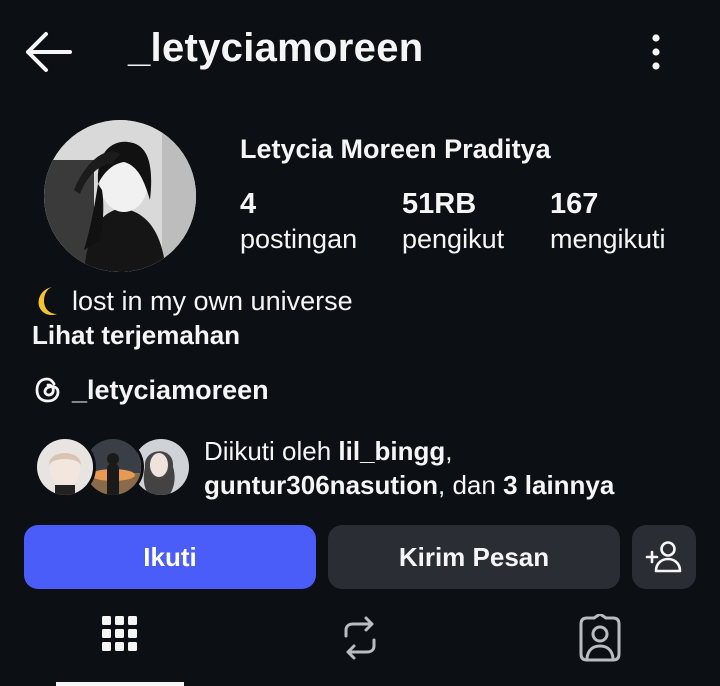 Image resolution: width=720 pixels, height=686 pixels. I want to click on profile-bio: lost in my own universe, so click(192, 301).